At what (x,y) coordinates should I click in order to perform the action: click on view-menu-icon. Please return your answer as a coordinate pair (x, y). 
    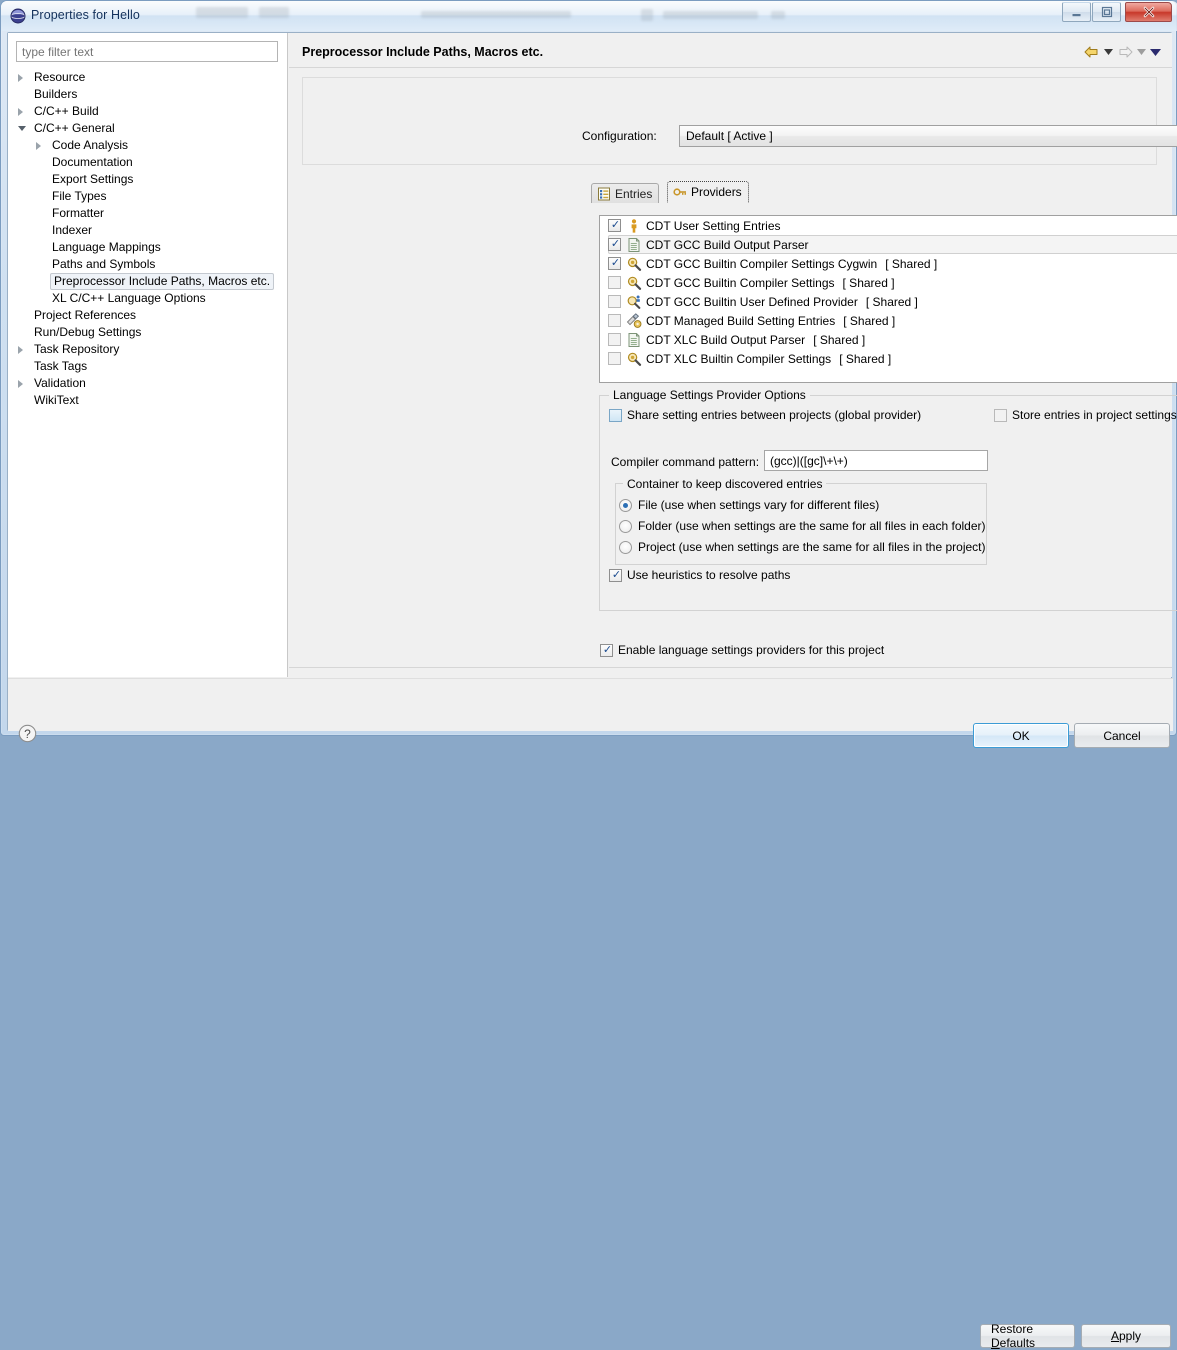
    Looking at the image, I should click on (1155, 52).